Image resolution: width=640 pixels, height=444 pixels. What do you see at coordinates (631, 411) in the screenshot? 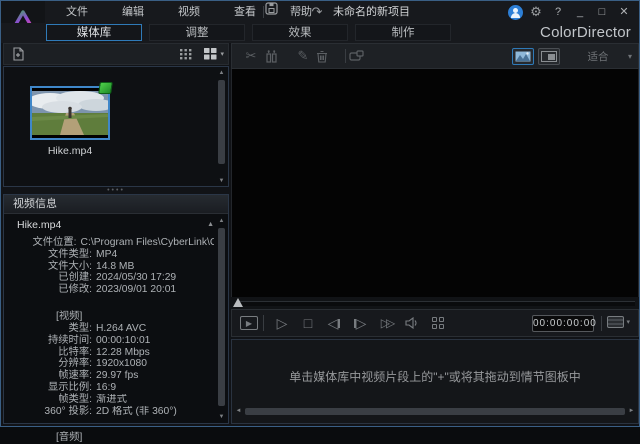
I see `scroll-right-icon: ►` at bounding box center [631, 411].